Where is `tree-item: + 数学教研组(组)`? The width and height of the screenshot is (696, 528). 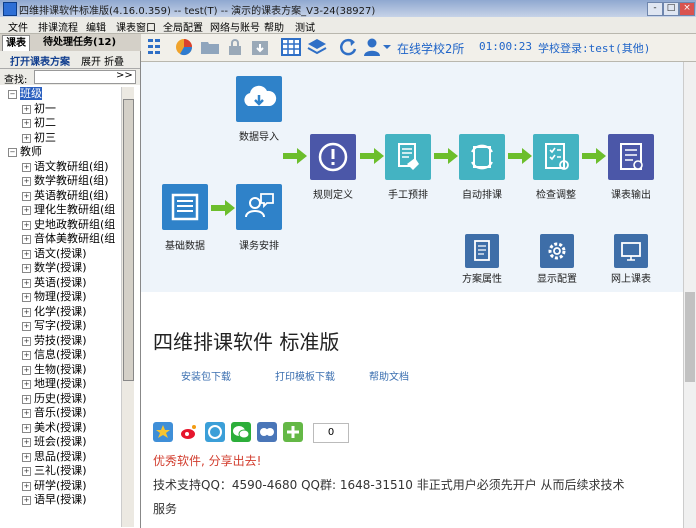
tree-item: + 数学教研组(组) is located at coordinates (65, 181).